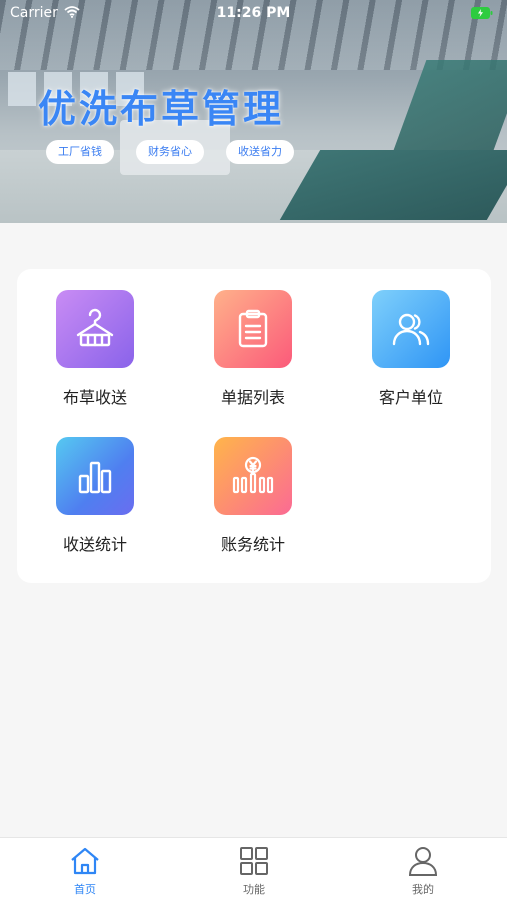  Describe the element at coordinates (95, 476) in the screenshot. I see `bar-chart-icon` at that location.